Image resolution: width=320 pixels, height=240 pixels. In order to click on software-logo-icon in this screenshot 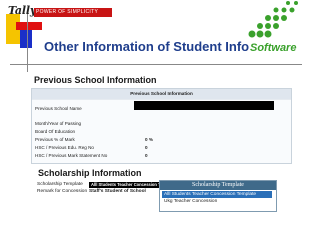, I will do `click(273, 19)`.